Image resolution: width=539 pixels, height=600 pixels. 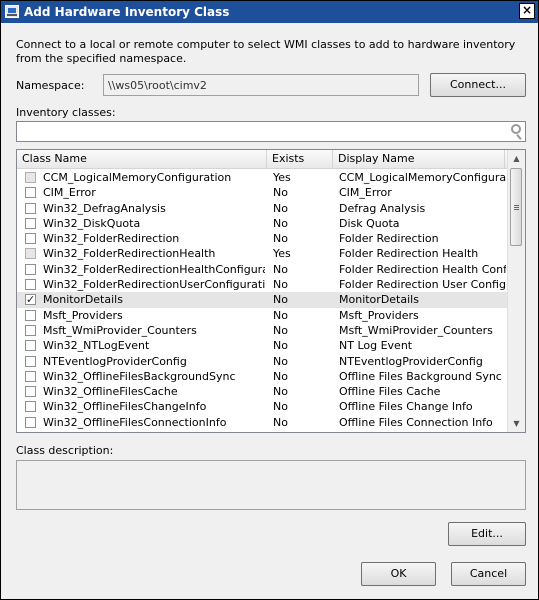 I want to click on class-description-label: Class description:, so click(x=65, y=450).